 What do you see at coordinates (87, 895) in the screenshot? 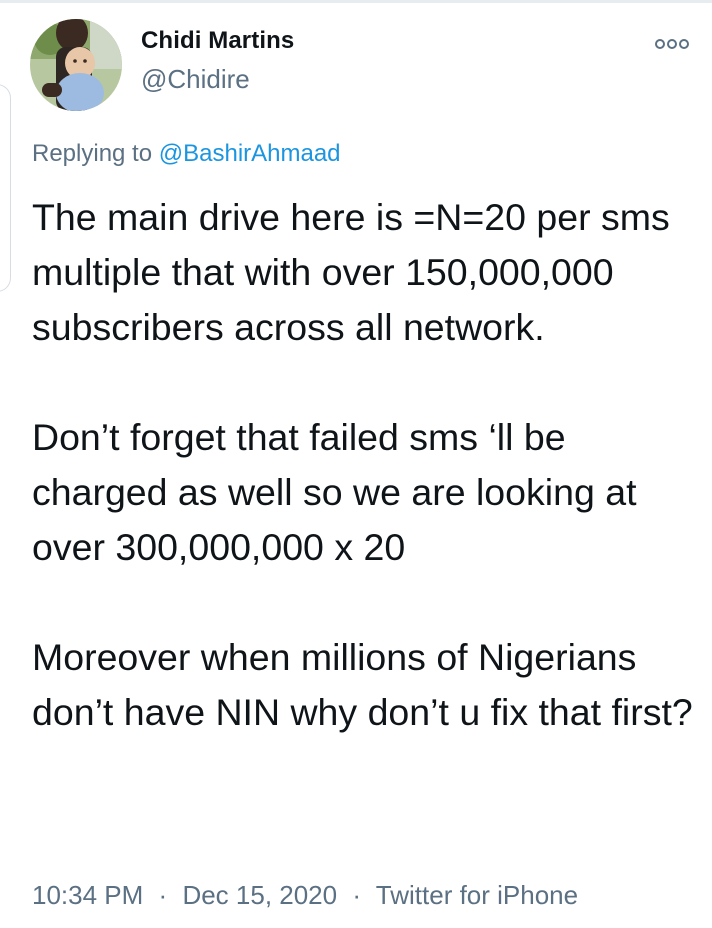
I see `tweet-time: 10:34 PM` at bounding box center [87, 895].